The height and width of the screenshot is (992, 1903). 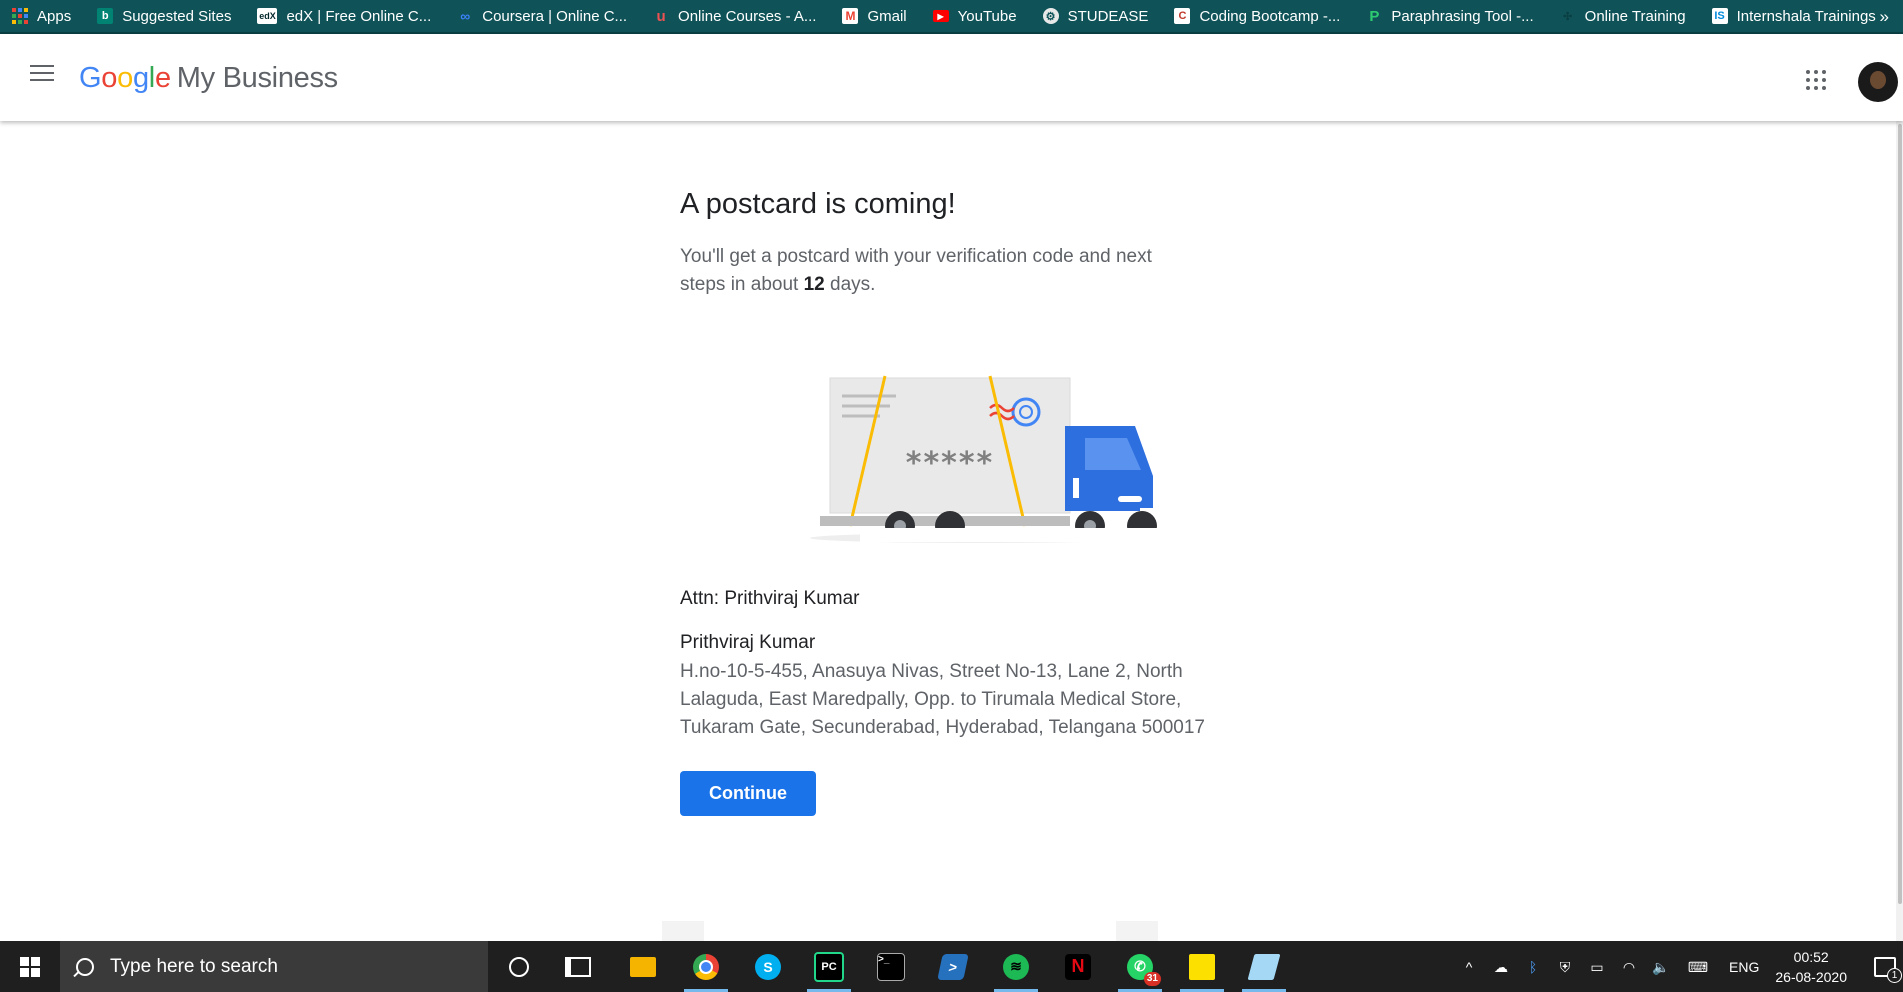 I want to click on hamburger-icon, so click(x=42, y=66).